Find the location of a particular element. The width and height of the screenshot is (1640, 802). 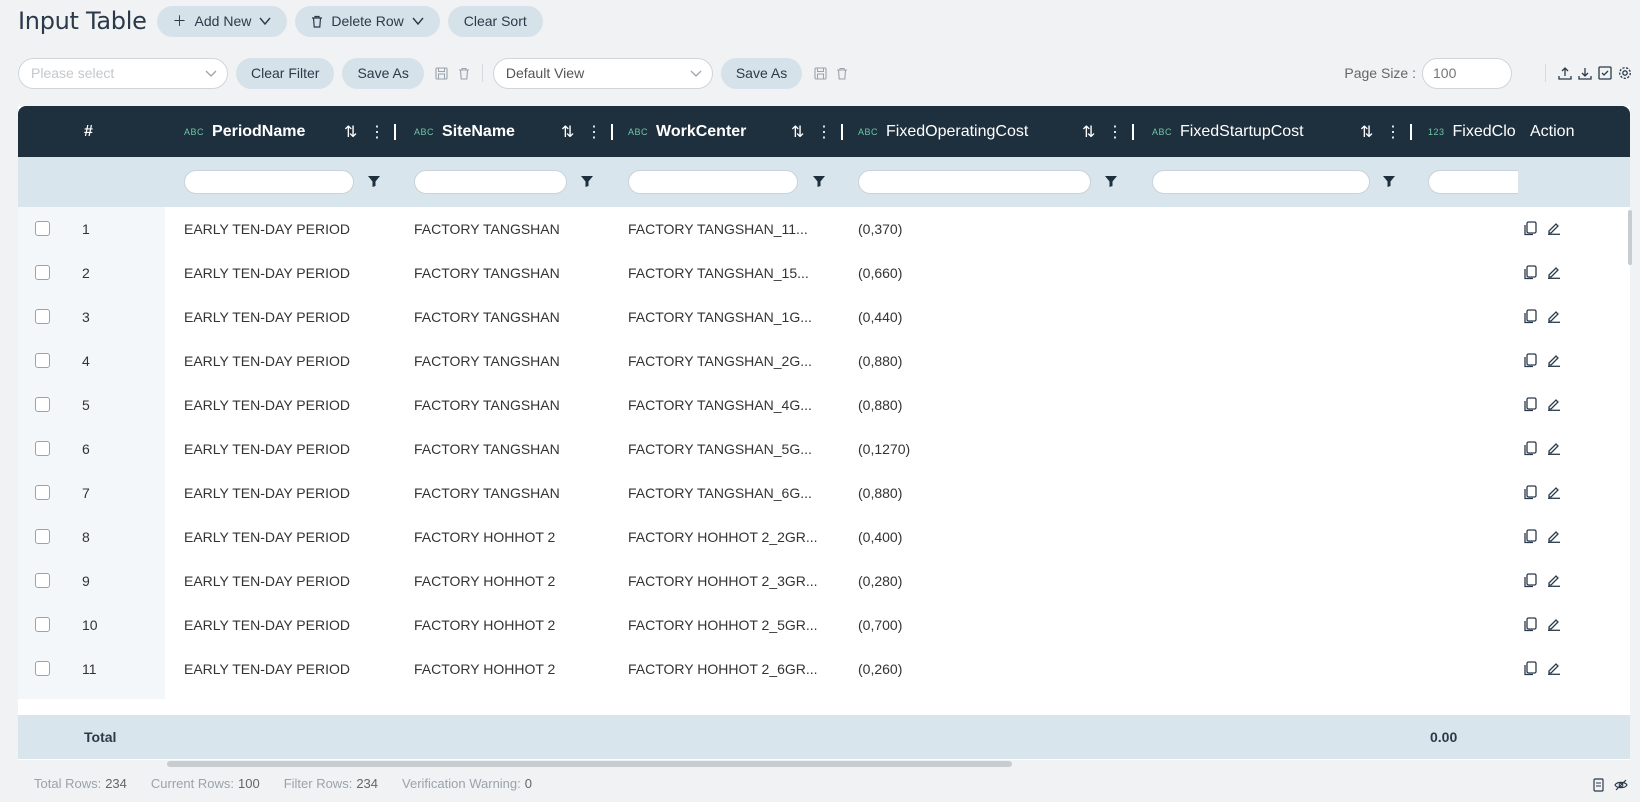

column-header-period-name: ABC PeriodName is located at coordinates (244, 131).